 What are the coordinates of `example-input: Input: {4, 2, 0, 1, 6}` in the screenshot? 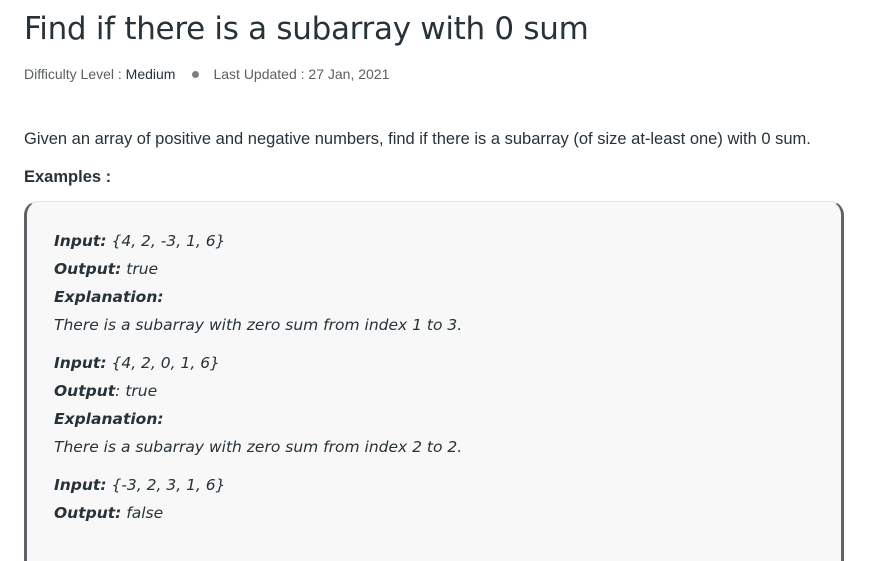 It's located at (258, 363).